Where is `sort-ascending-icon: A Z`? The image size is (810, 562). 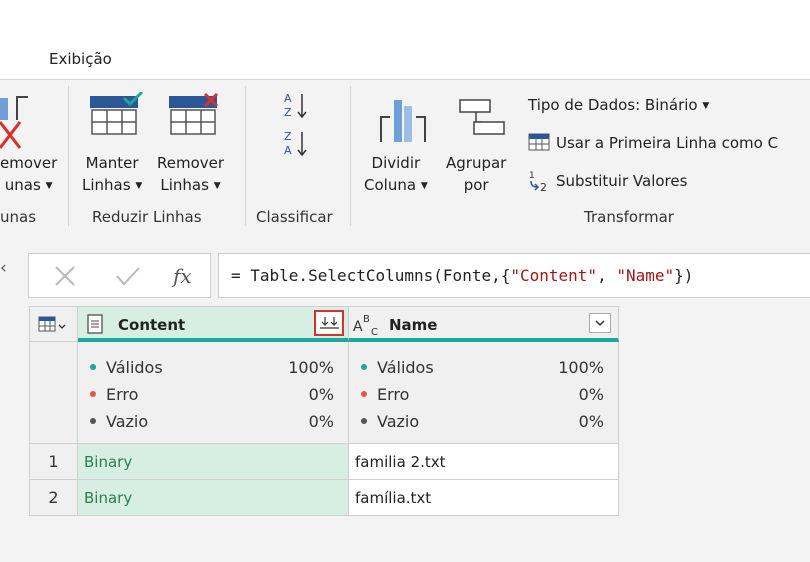 sort-ascending-icon: A Z is located at coordinates (295, 105).